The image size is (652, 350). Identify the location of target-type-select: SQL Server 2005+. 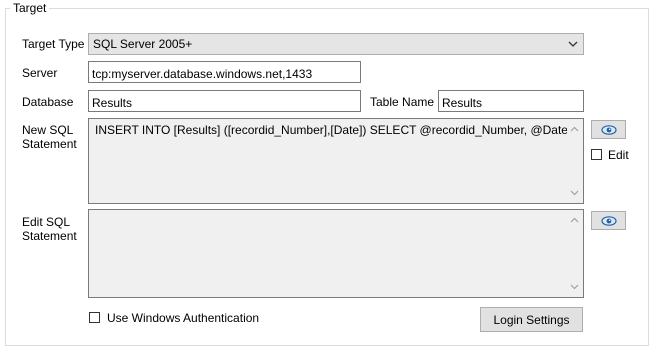
(336, 44).